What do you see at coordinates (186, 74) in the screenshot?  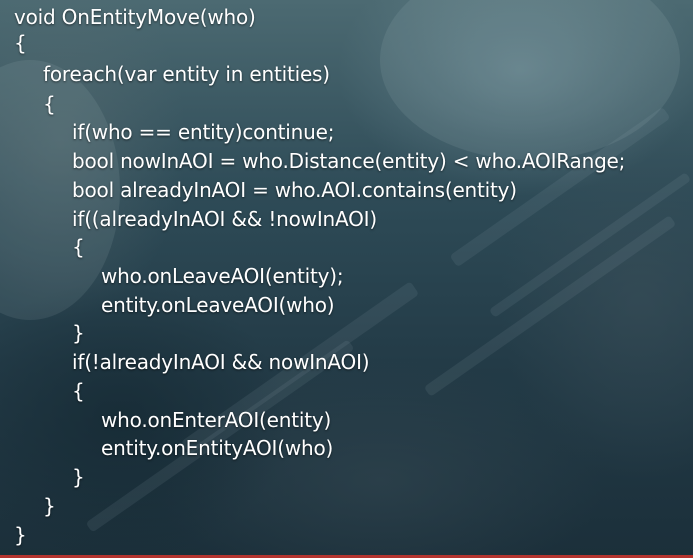 I see `code-line-foreach: foreach(var entity in entities)` at bounding box center [186, 74].